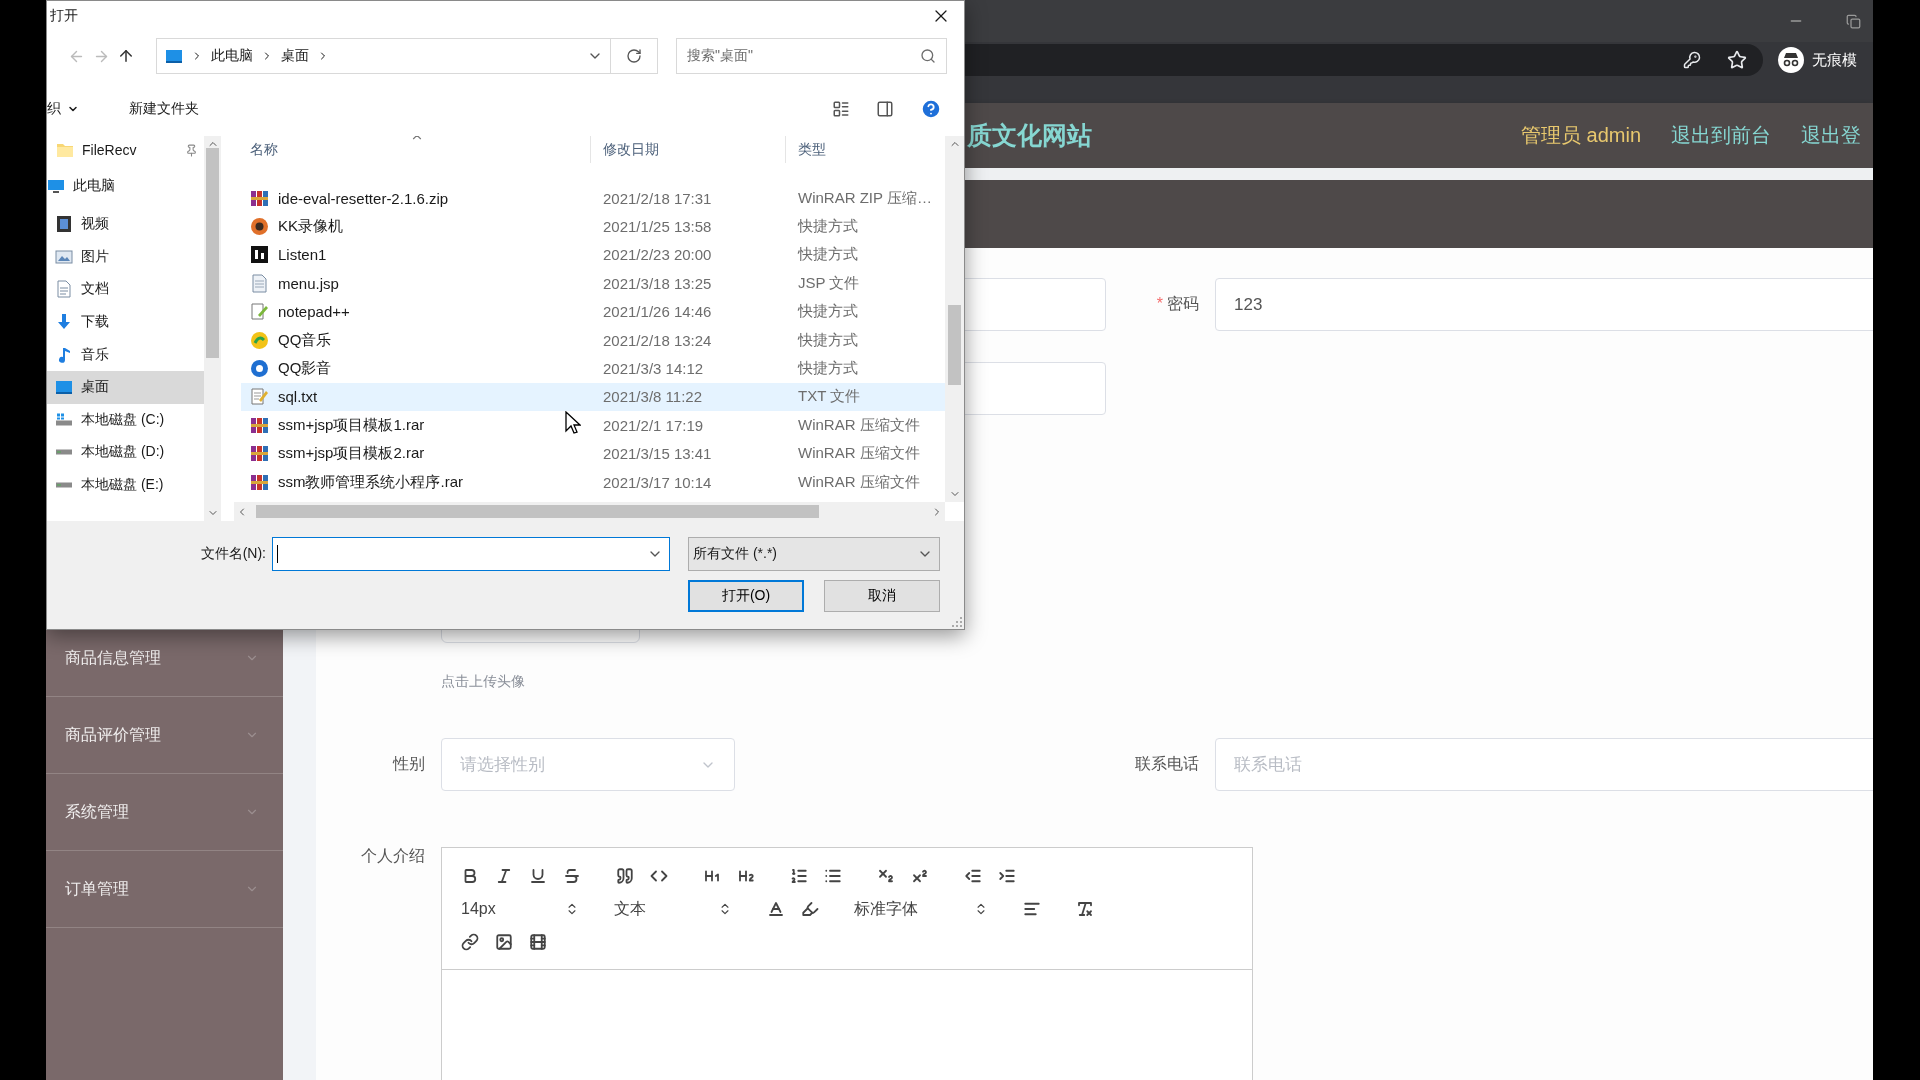 Image resolution: width=1920 pixels, height=1080 pixels. I want to click on file-row: ssm+jsp项目模板2.rar 2021/3/15 13:41 WinRAR 压缩文件, so click(593, 453).